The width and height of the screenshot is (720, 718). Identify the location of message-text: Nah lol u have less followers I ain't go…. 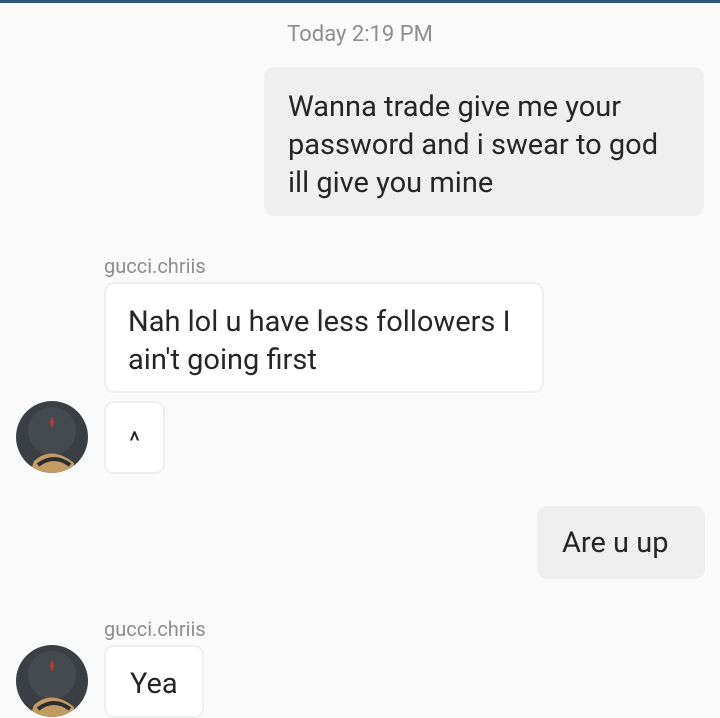
(319, 341).